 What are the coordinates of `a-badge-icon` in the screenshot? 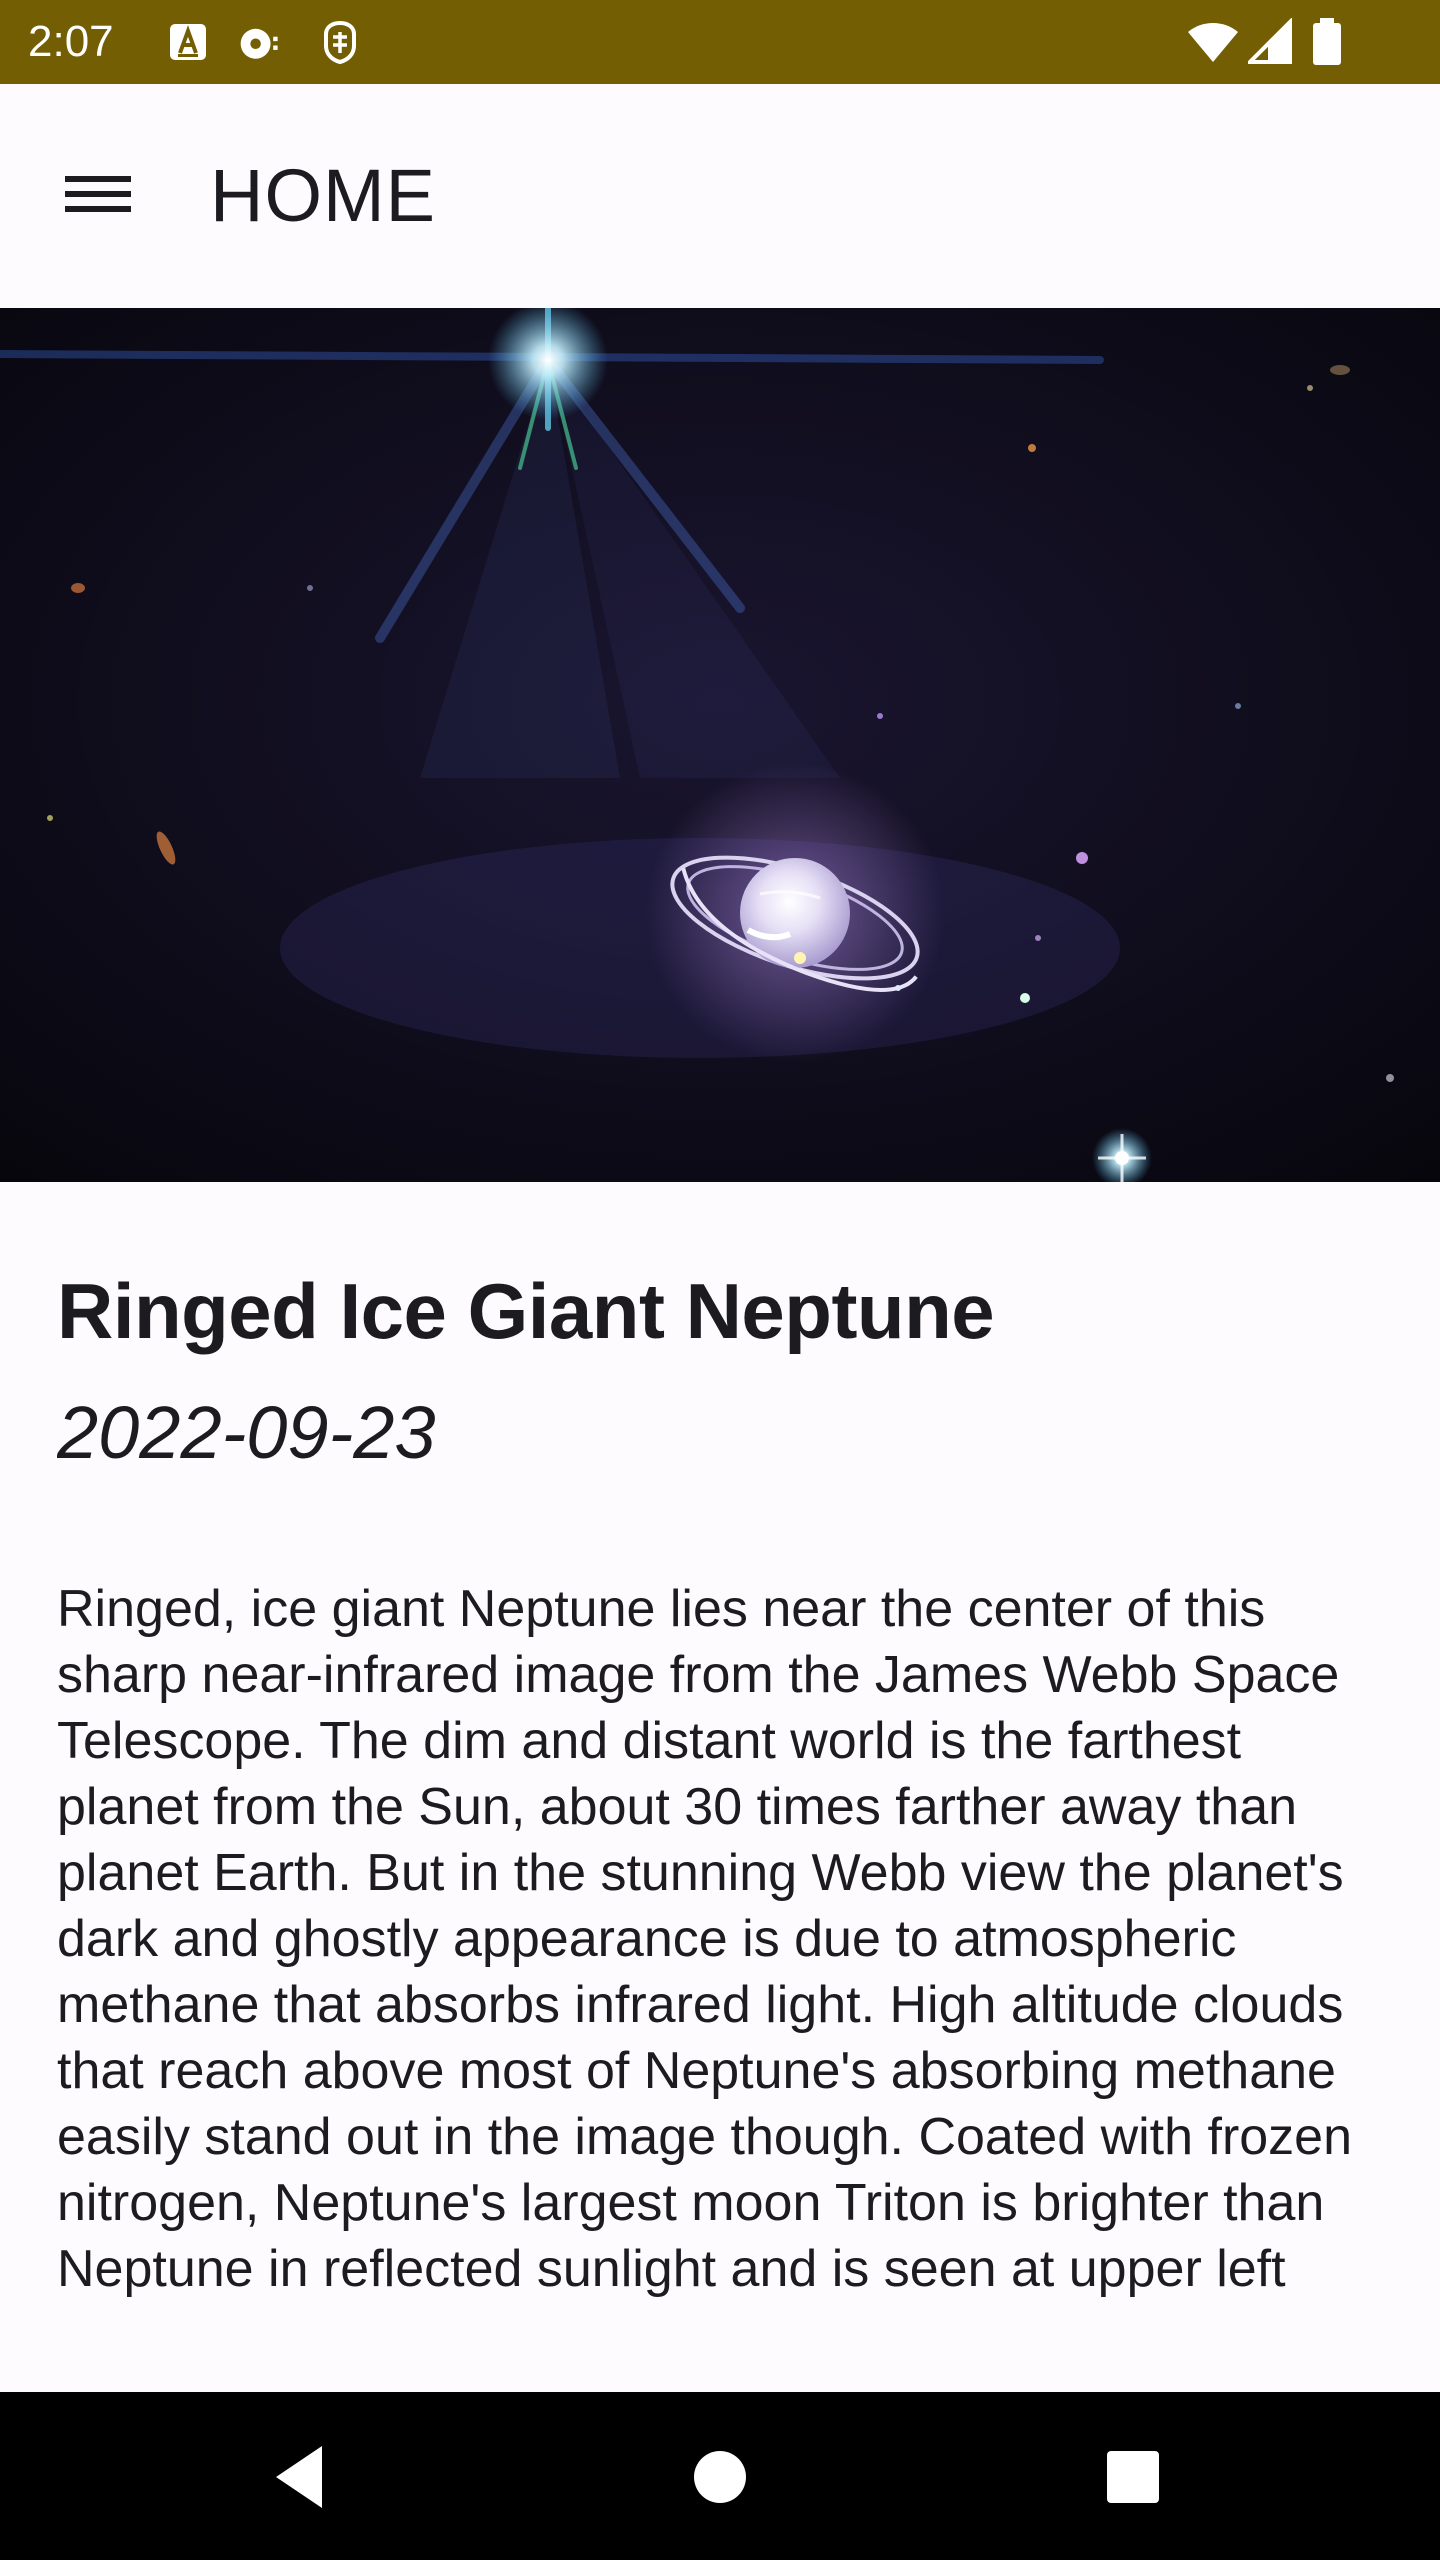 It's located at (188, 42).